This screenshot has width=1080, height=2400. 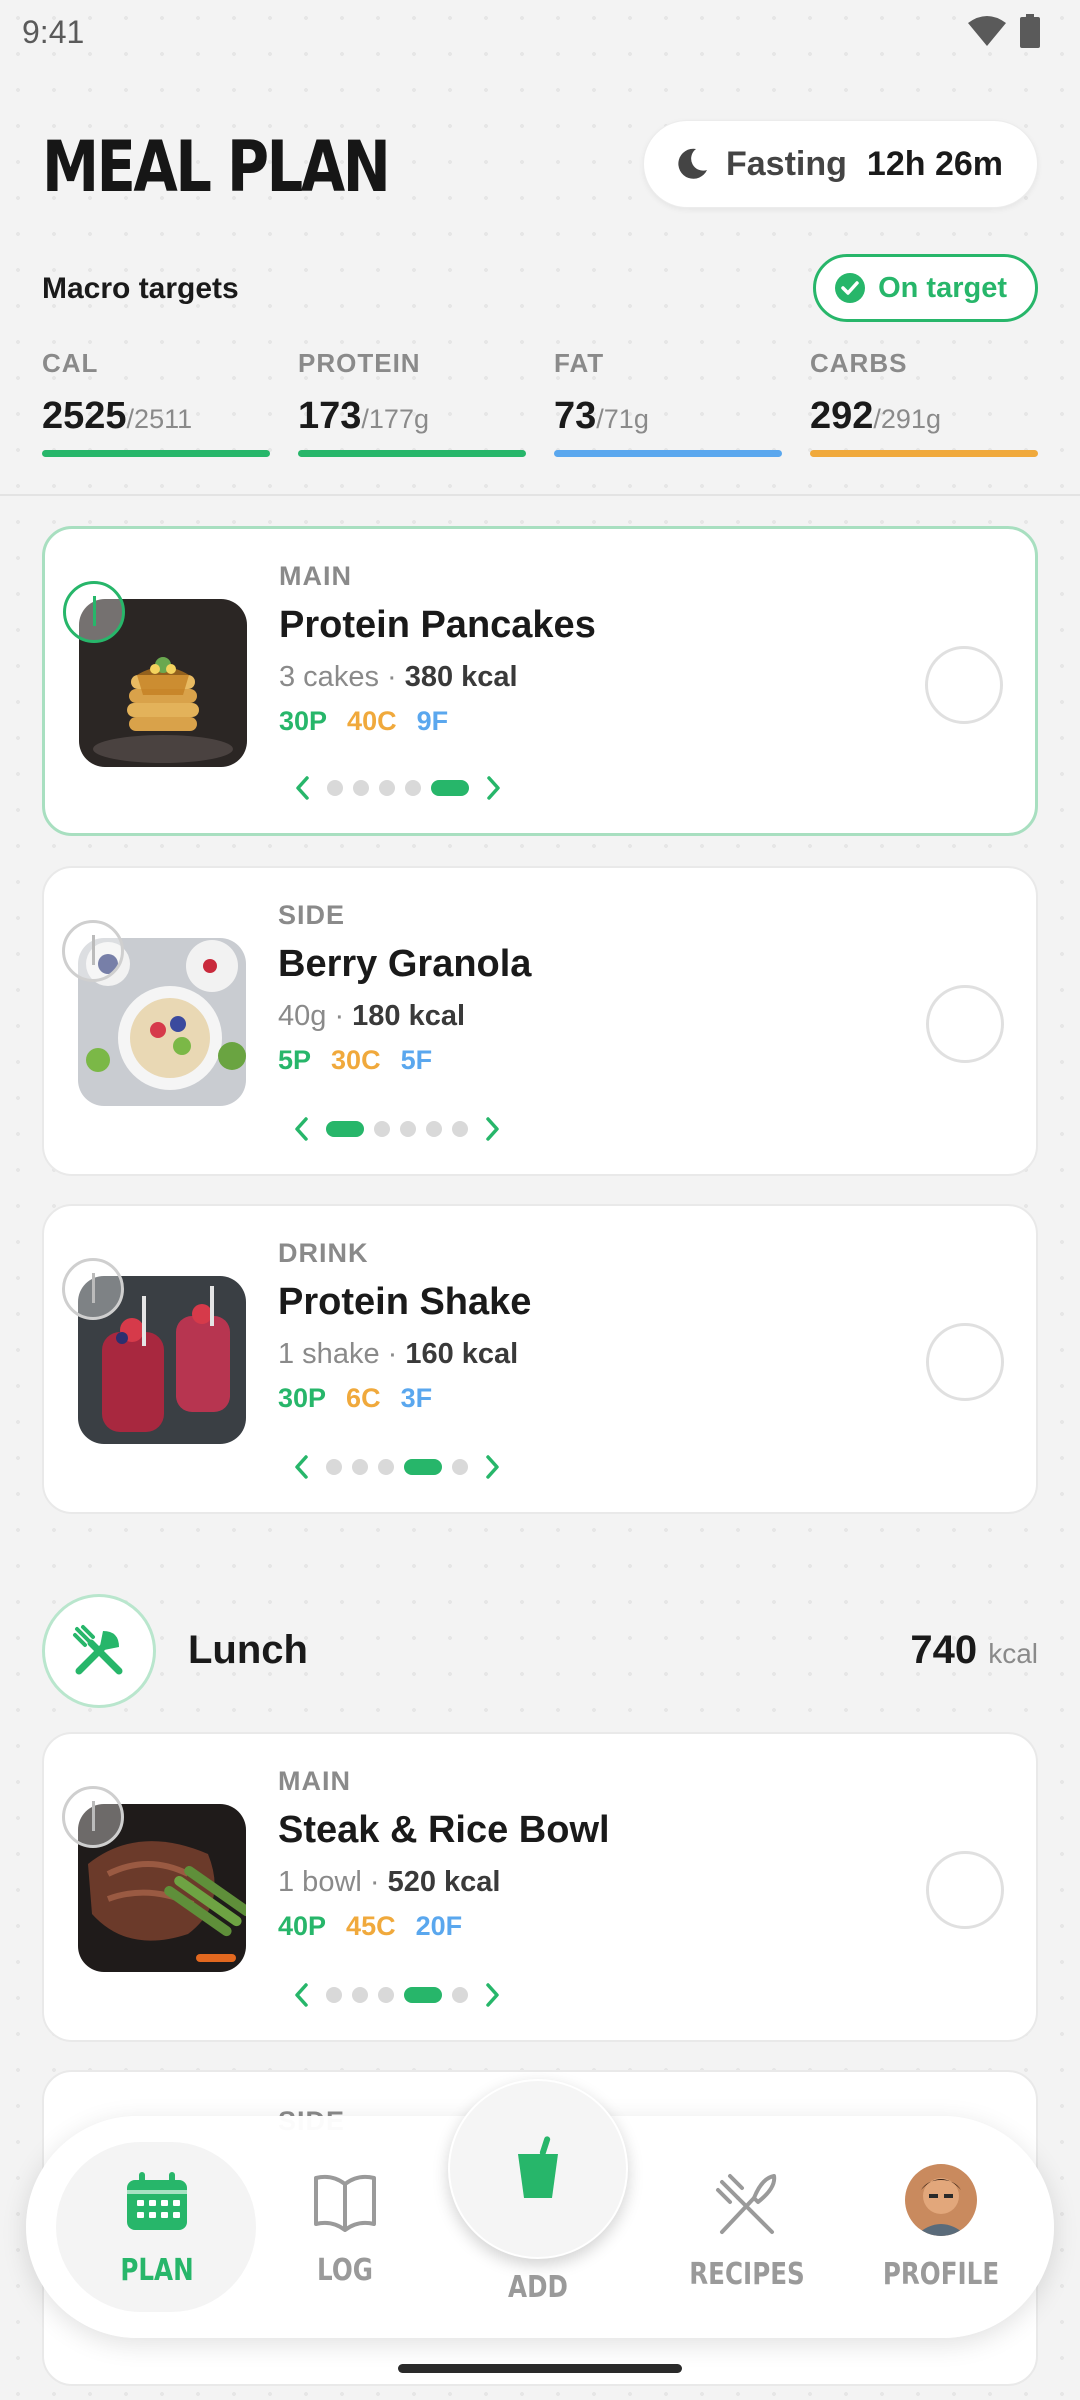 What do you see at coordinates (907, 419) in the screenshot?
I see `macro-target: /291g` at bounding box center [907, 419].